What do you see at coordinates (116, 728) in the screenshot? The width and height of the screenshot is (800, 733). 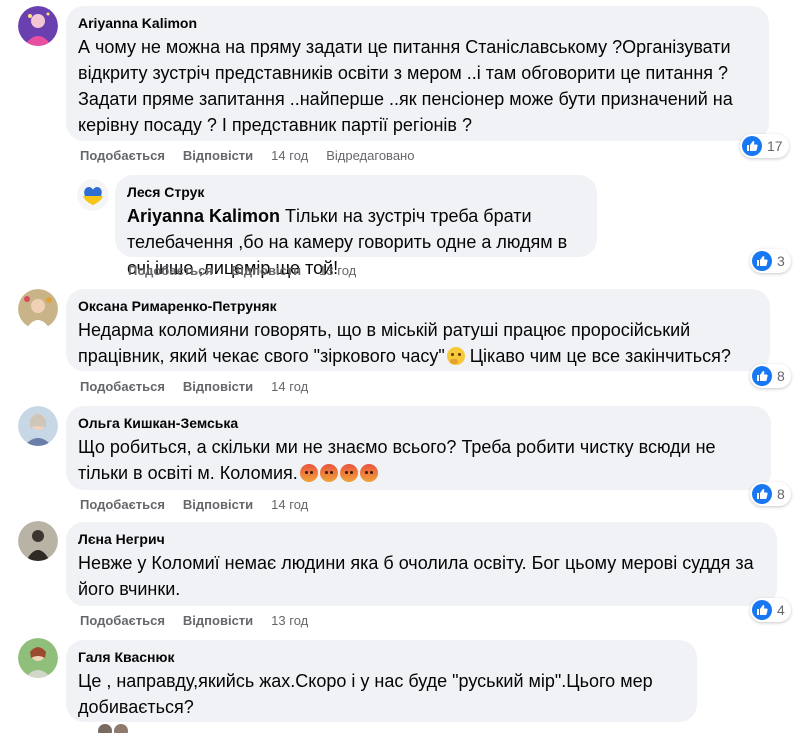 I see `reaction-avatars-partial` at bounding box center [116, 728].